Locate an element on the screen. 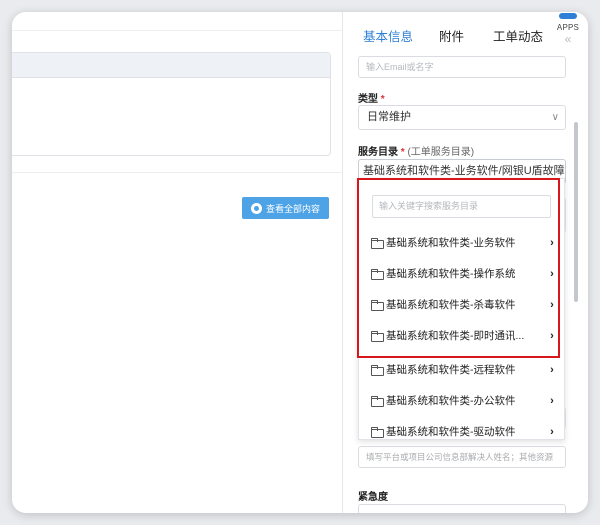 The width and height of the screenshot is (600, 525). catalog-item: 基础系统和软件类-远程软件 › is located at coordinates (461, 369).